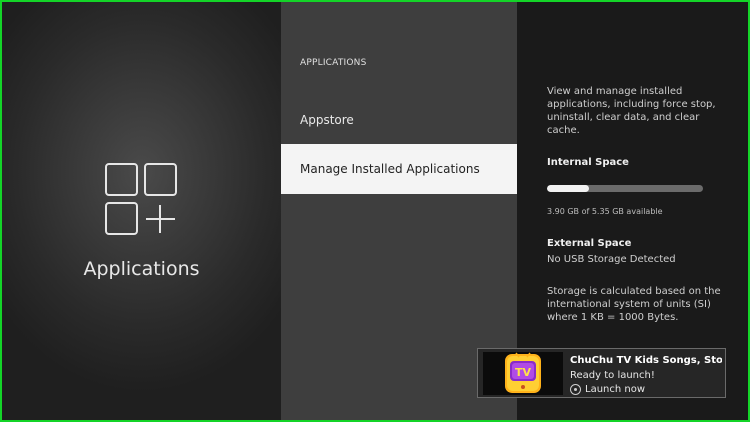  Describe the element at coordinates (625, 188) in the screenshot. I see `internal-storage-bar` at that location.